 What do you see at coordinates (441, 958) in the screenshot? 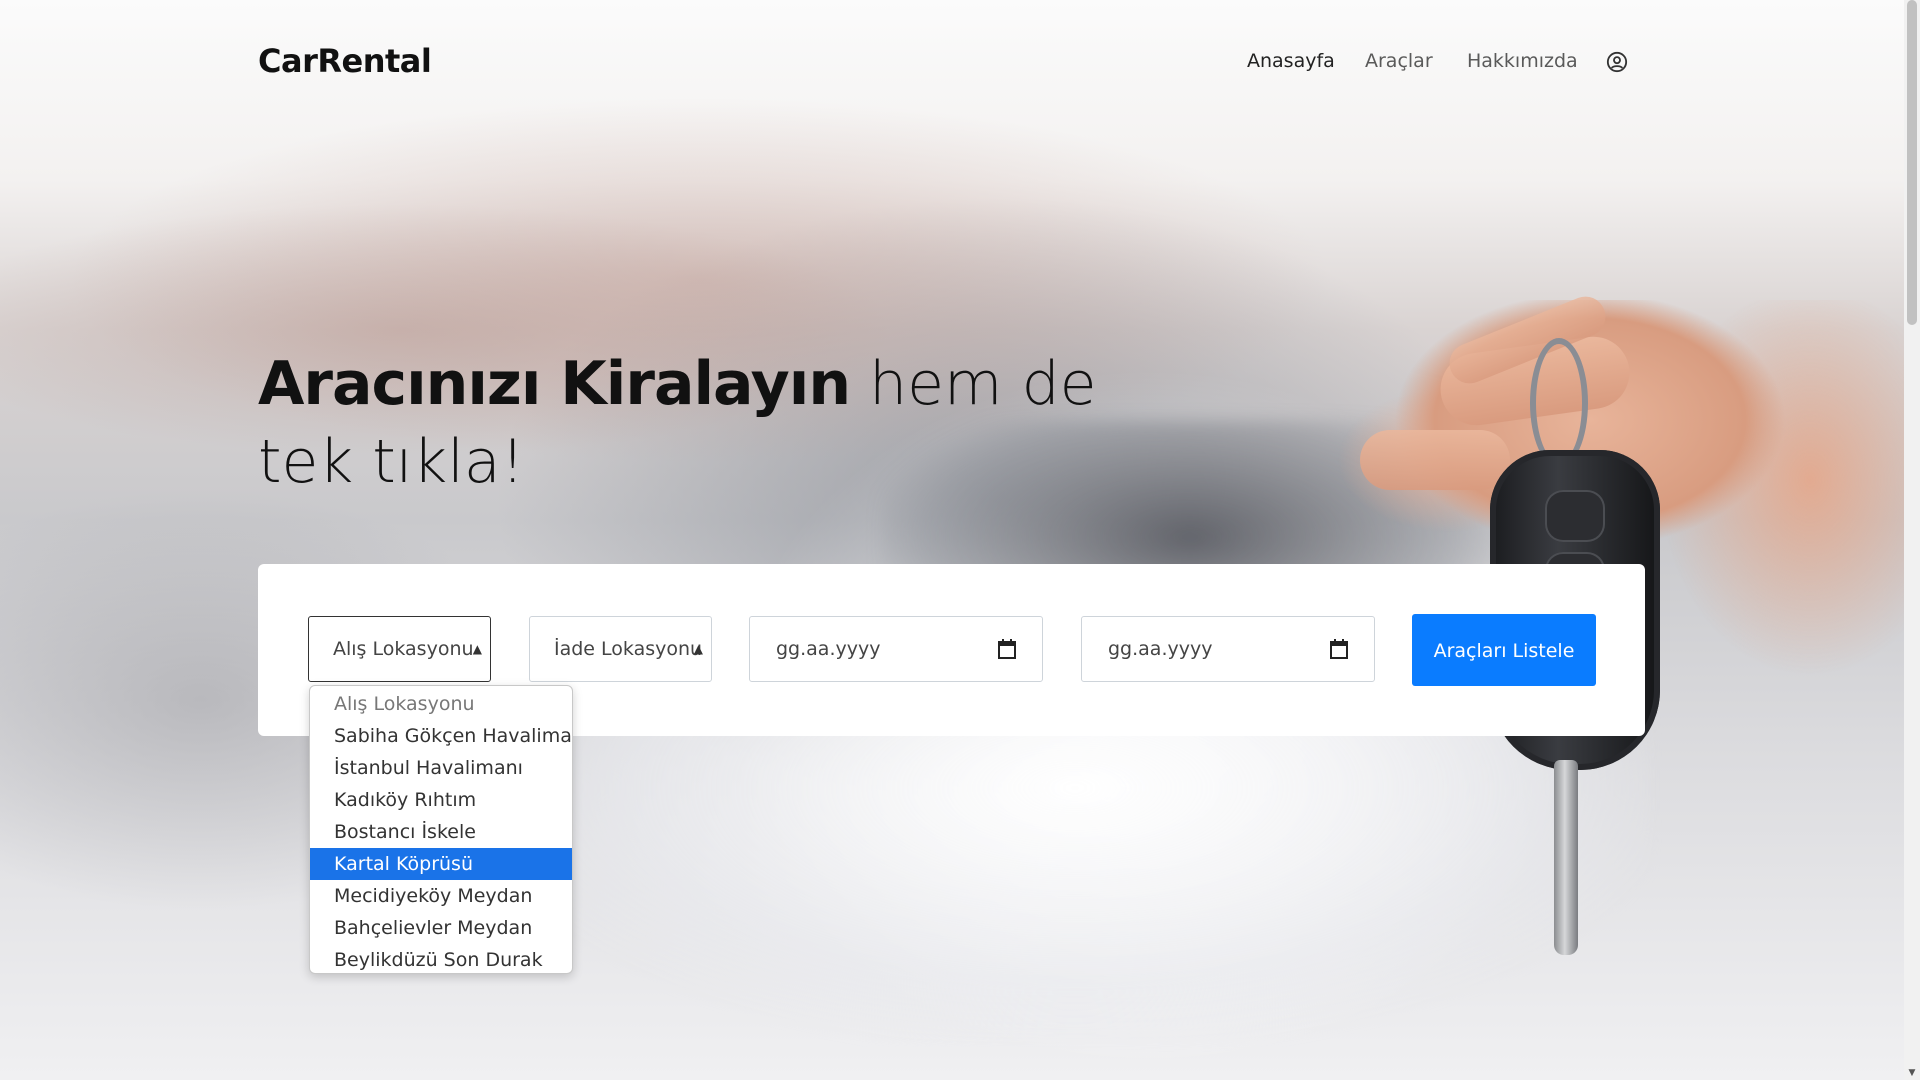
I see `dropdown-option: Beylikdüzü Son Durak` at bounding box center [441, 958].